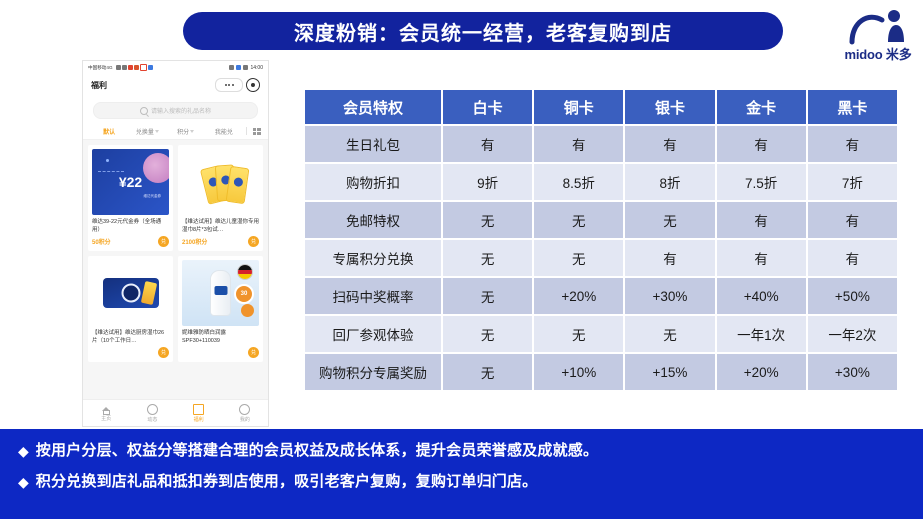 This screenshot has height=519, width=923. Describe the element at coordinates (127, 226) in the screenshot. I see `gift-name: 维达39-22元代金券（全场通用）` at that location.